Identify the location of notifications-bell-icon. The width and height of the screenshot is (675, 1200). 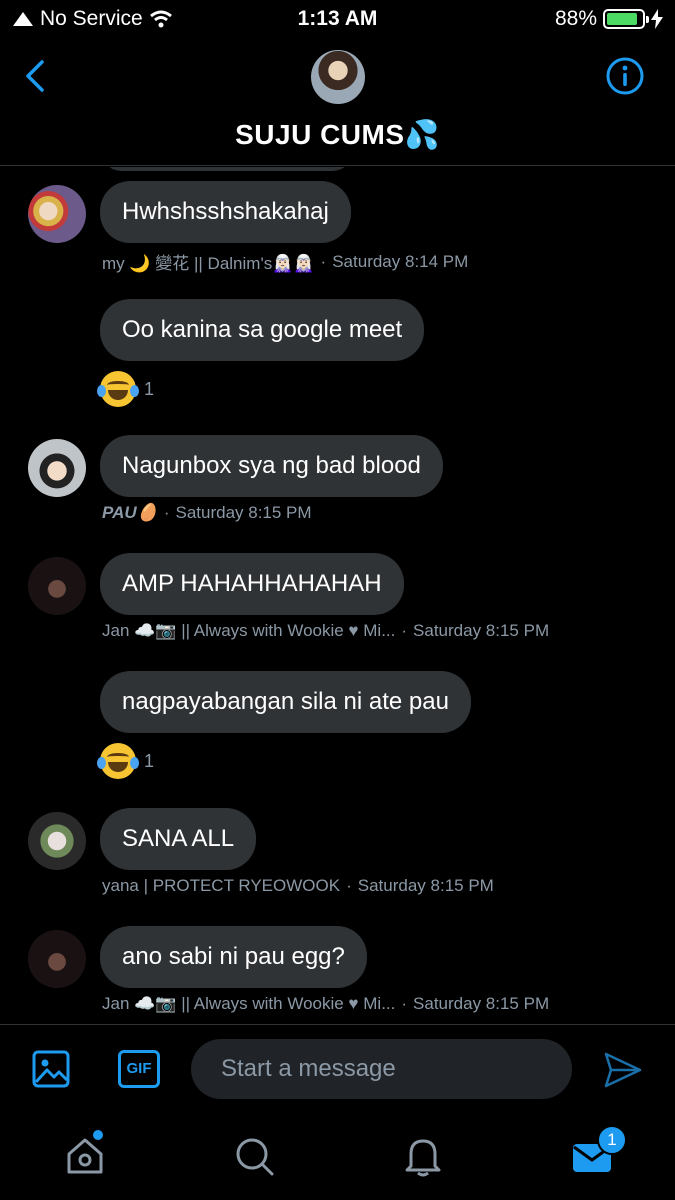
(423, 1156).